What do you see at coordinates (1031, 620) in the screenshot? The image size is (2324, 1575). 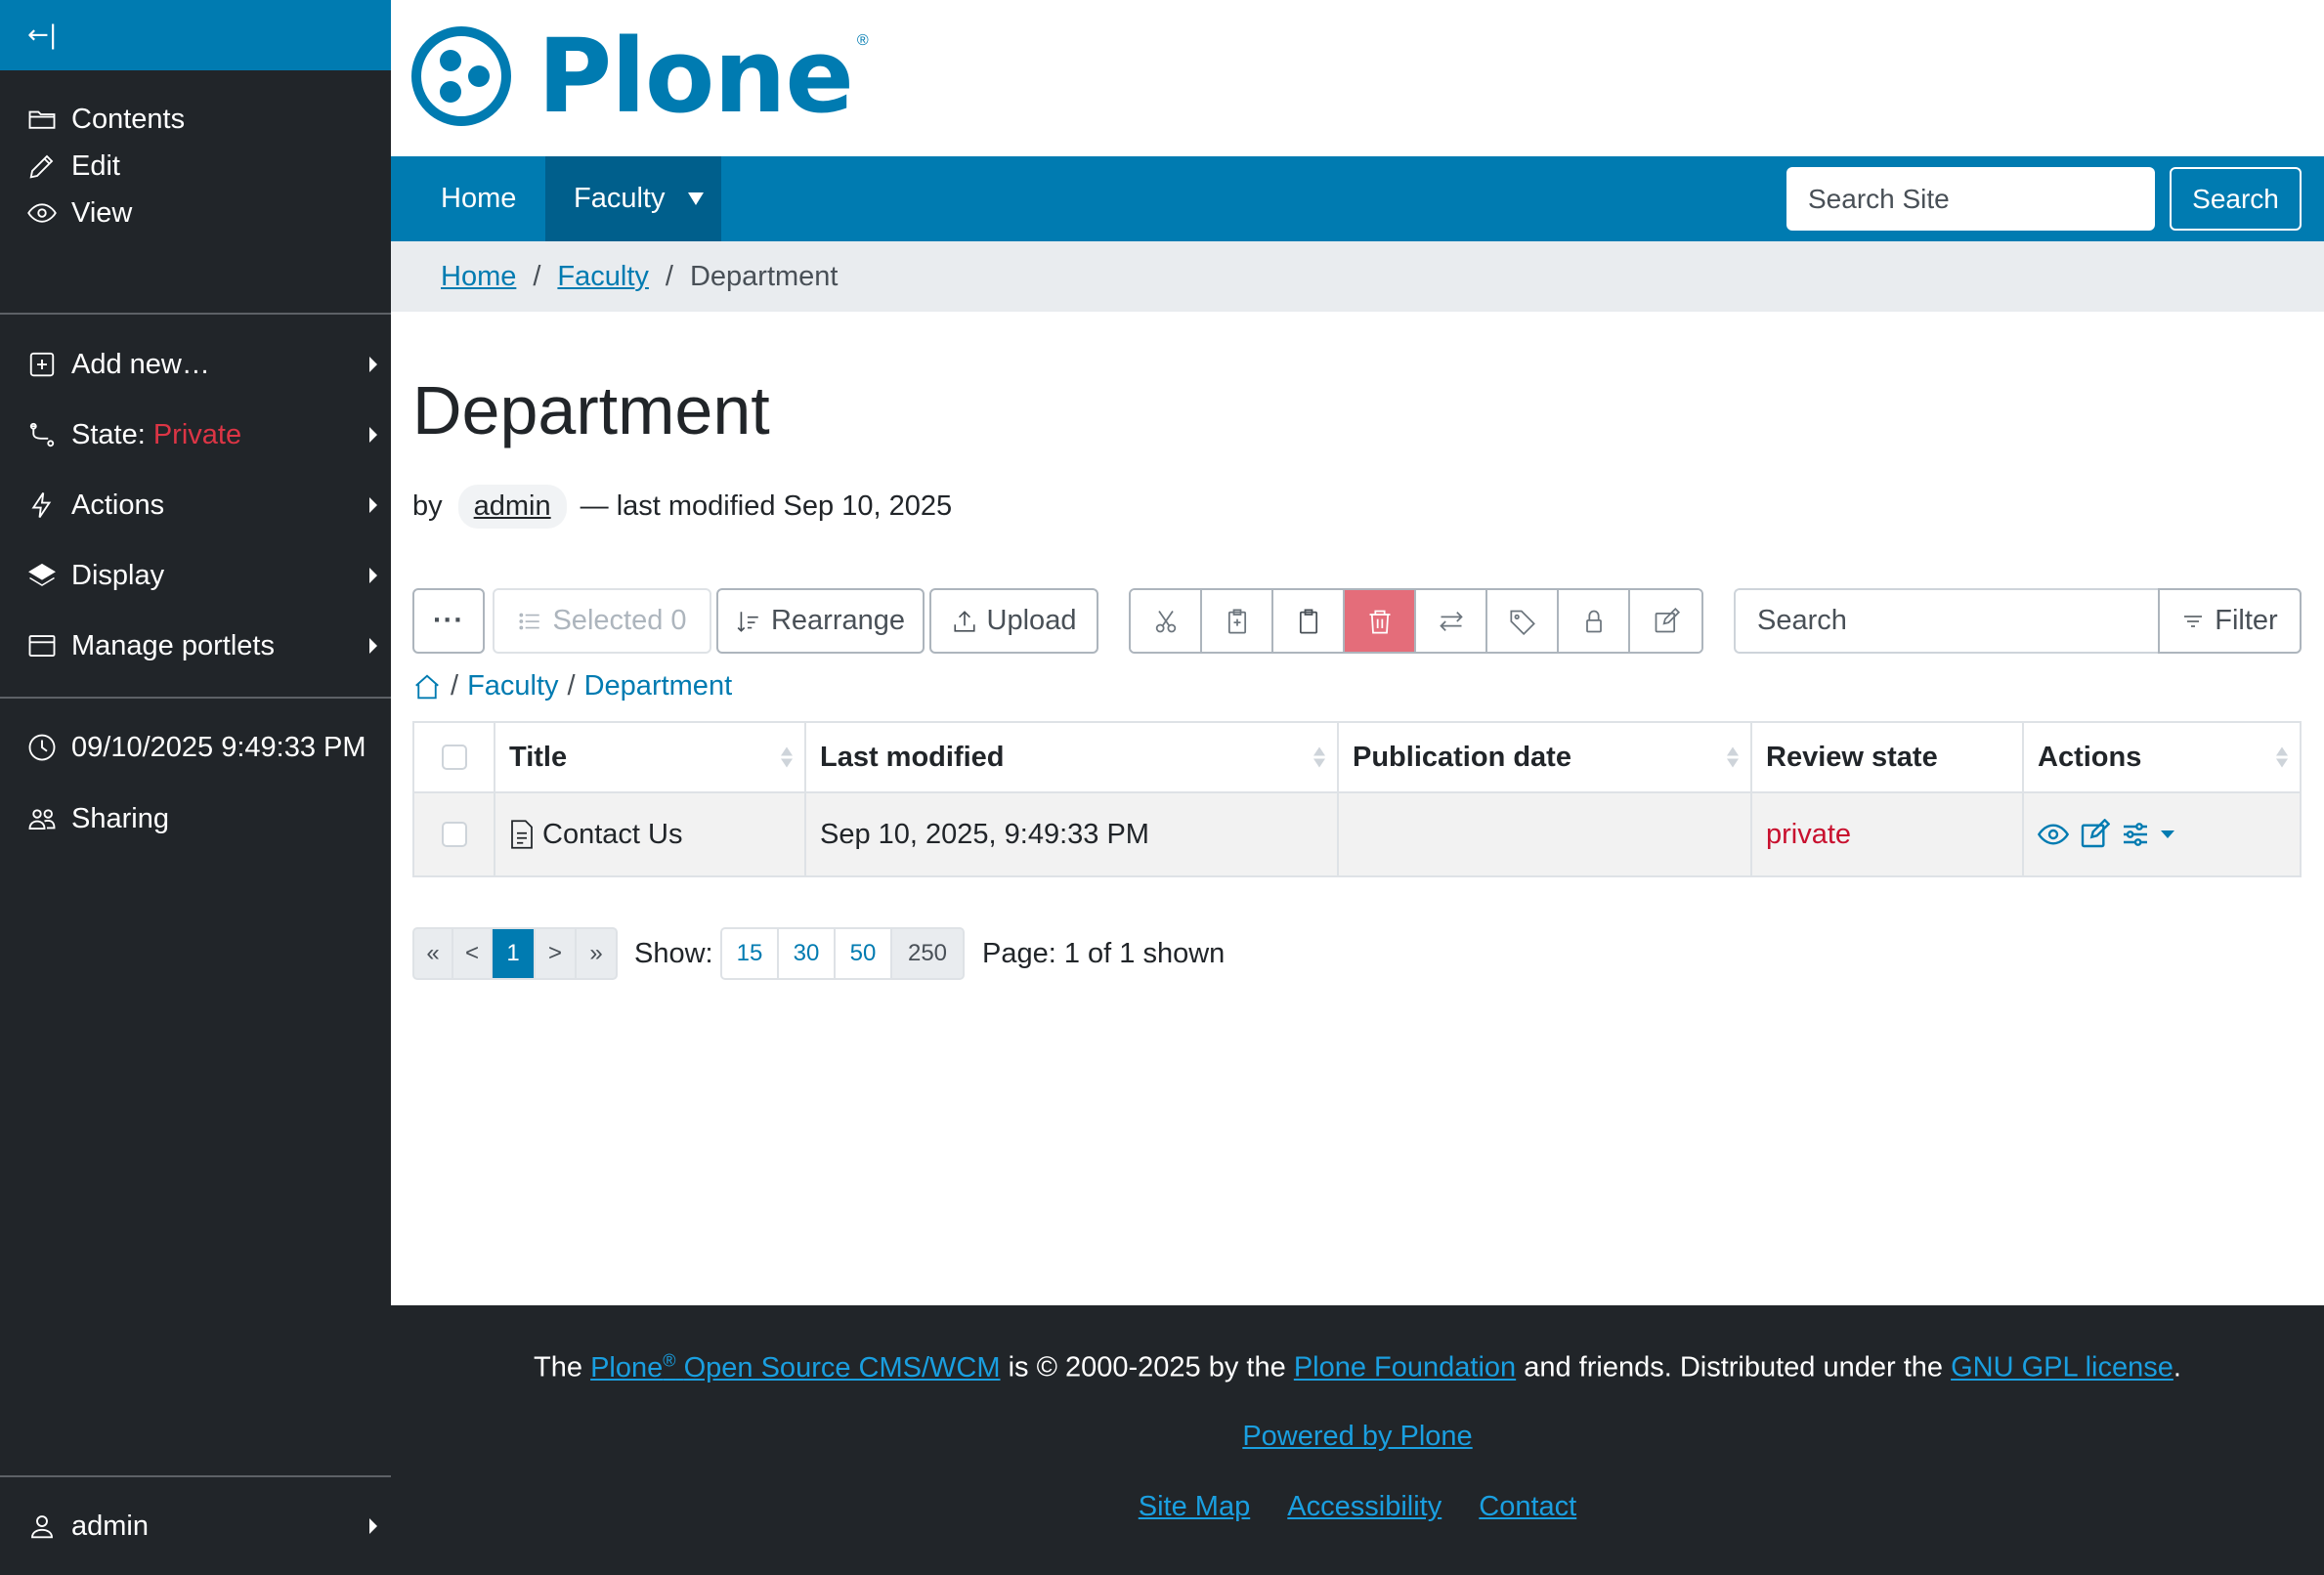 I see `upload-label: Upload` at bounding box center [1031, 620].